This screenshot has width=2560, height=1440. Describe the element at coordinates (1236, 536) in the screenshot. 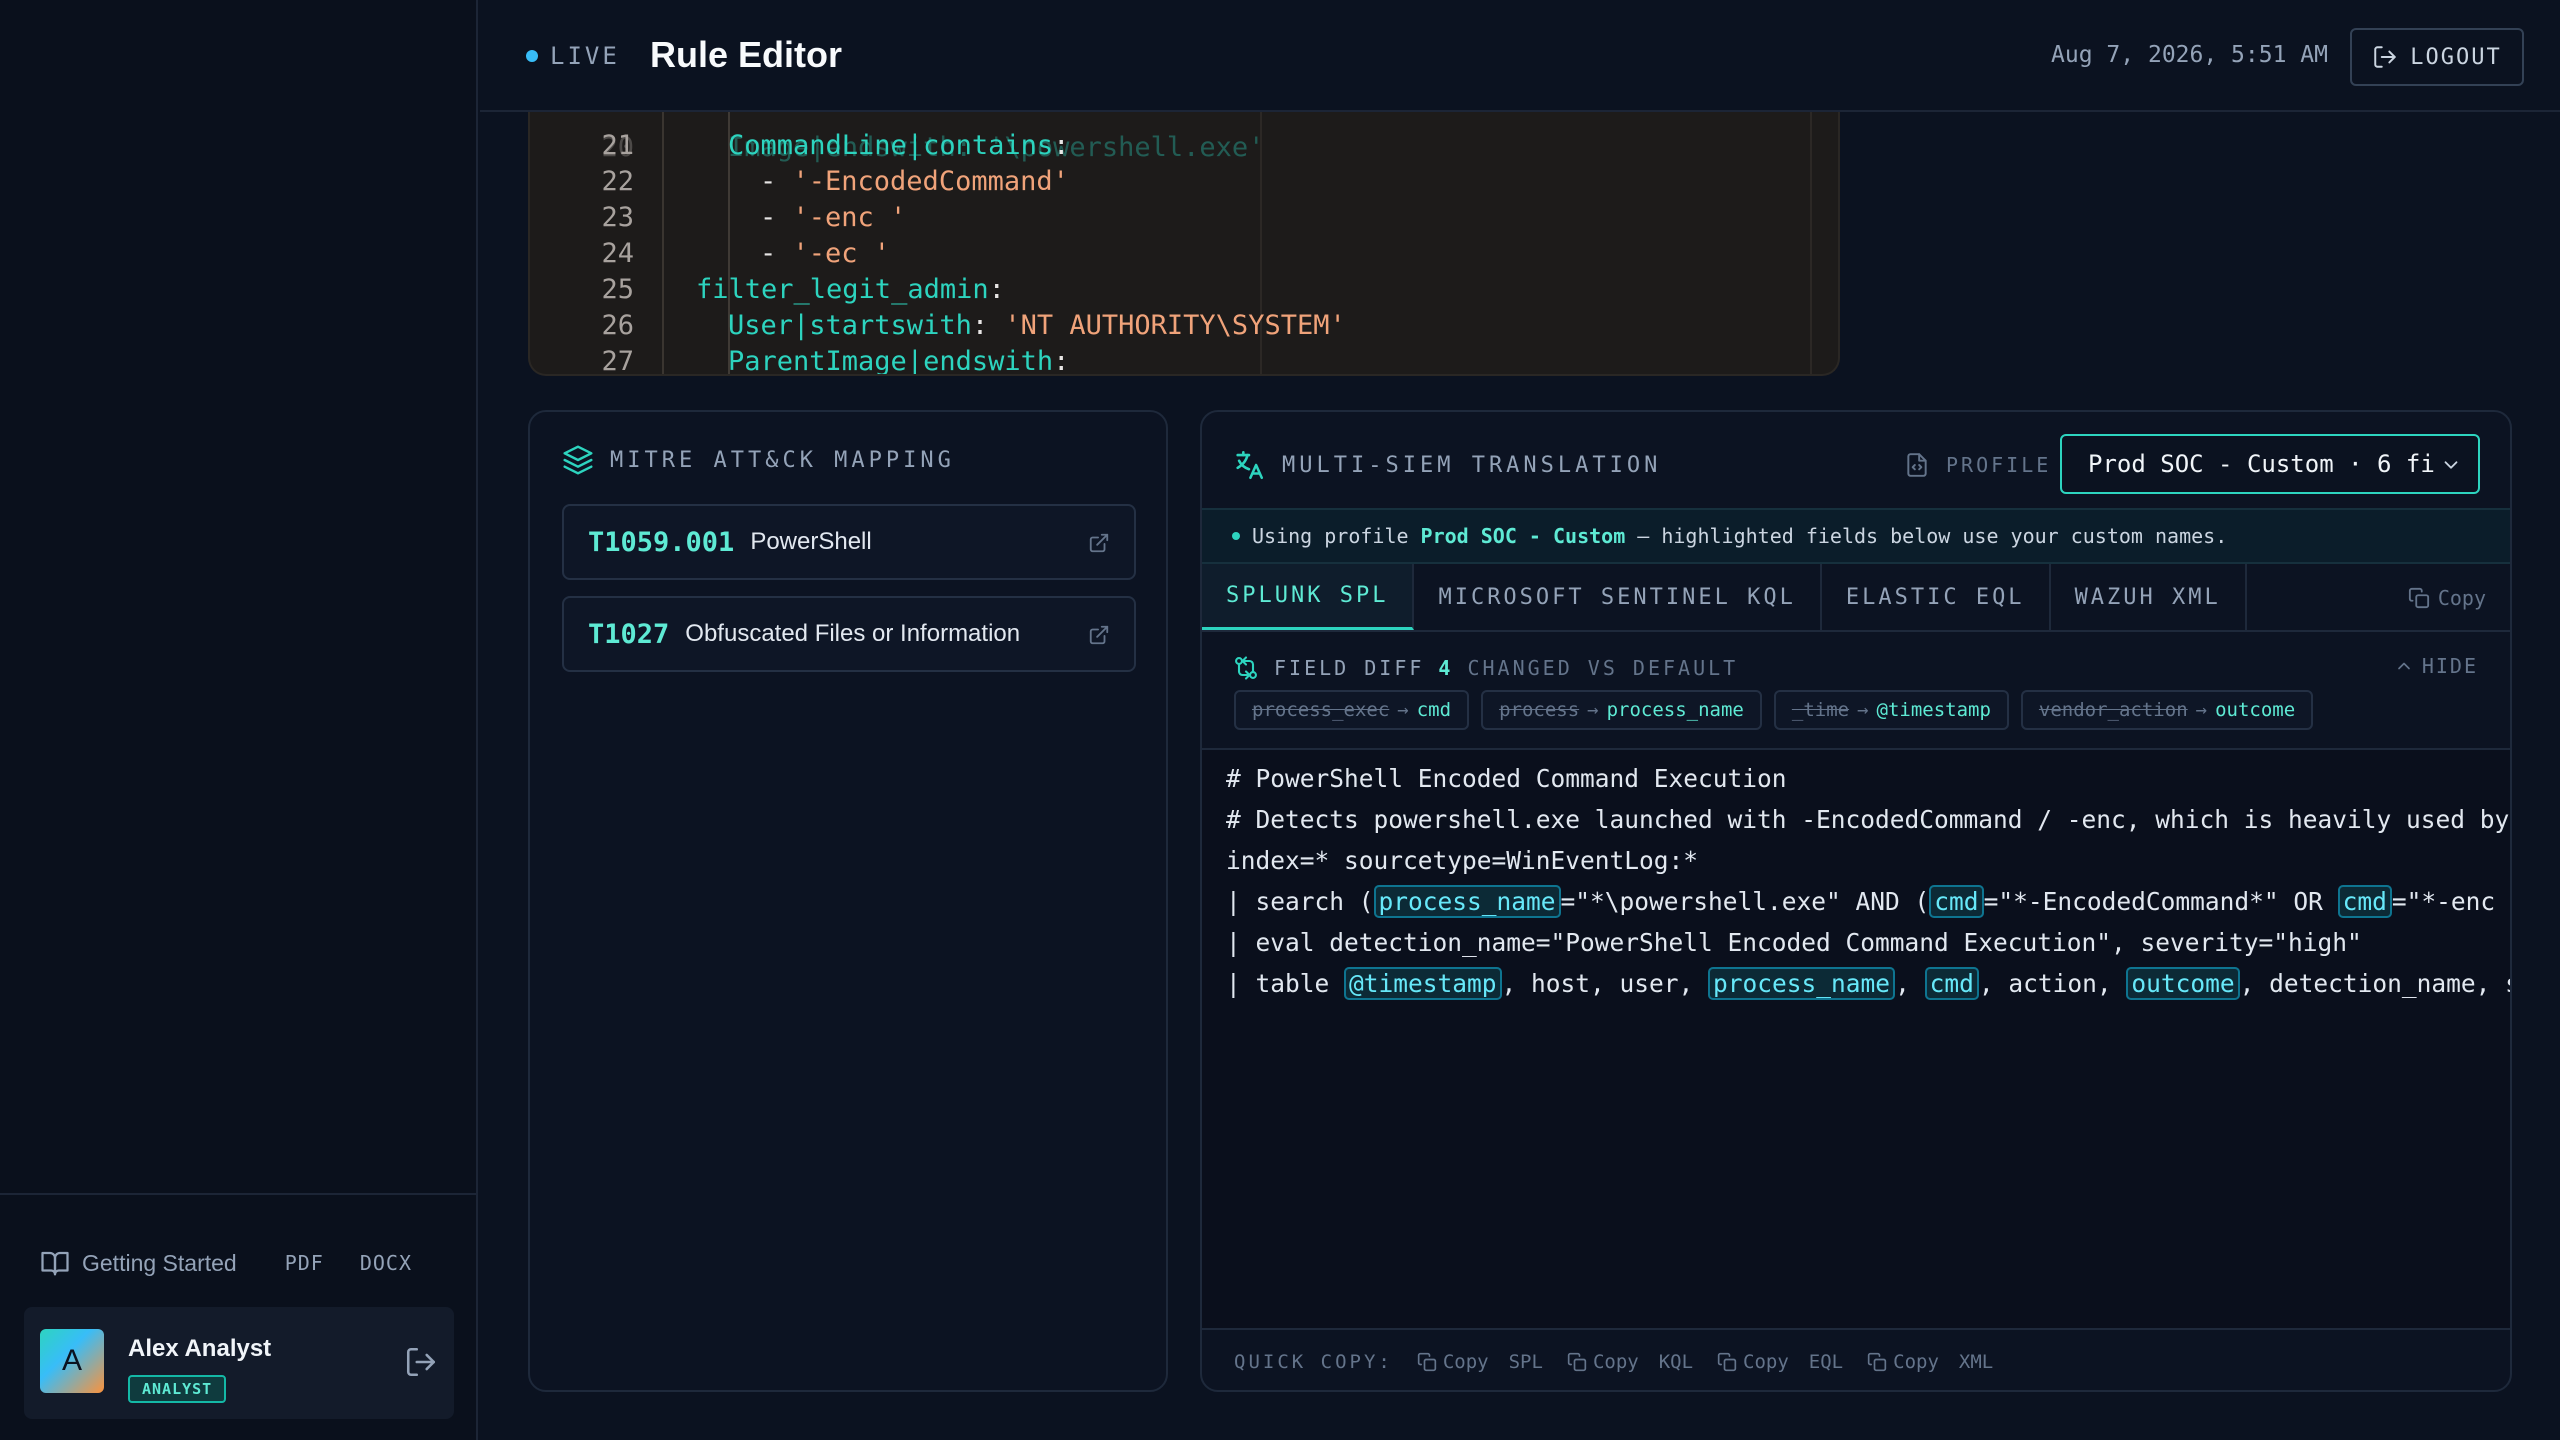

I see `notice-dot` at that location.